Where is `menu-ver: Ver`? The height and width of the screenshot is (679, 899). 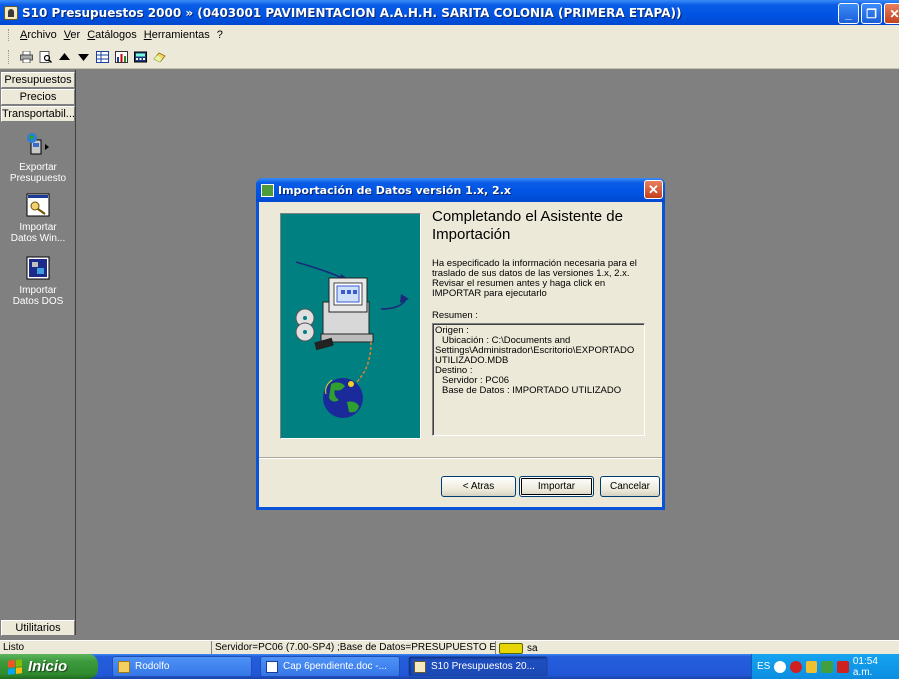
menu-ver: Ver is located at coordinates (72, 35).